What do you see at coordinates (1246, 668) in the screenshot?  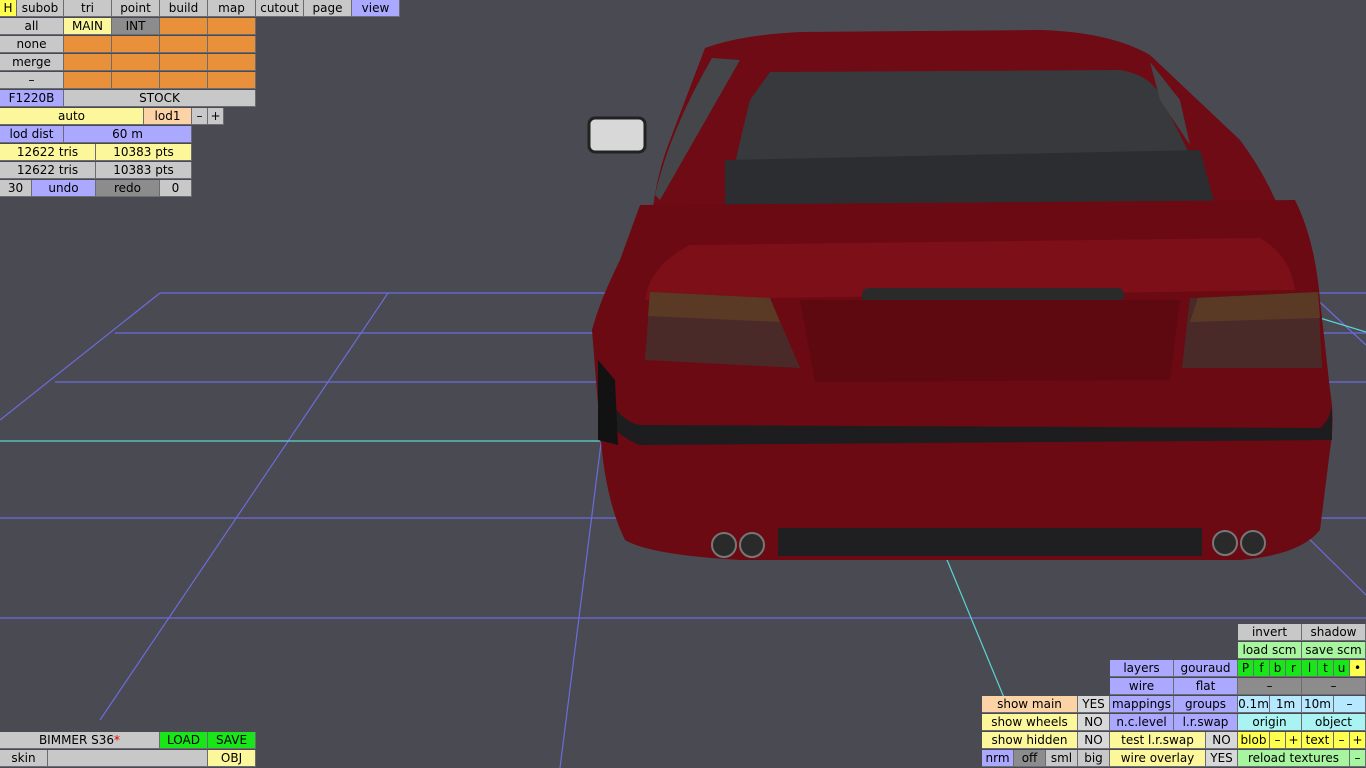 I see `view-p-button: P` at bounding box center [1246, 668].